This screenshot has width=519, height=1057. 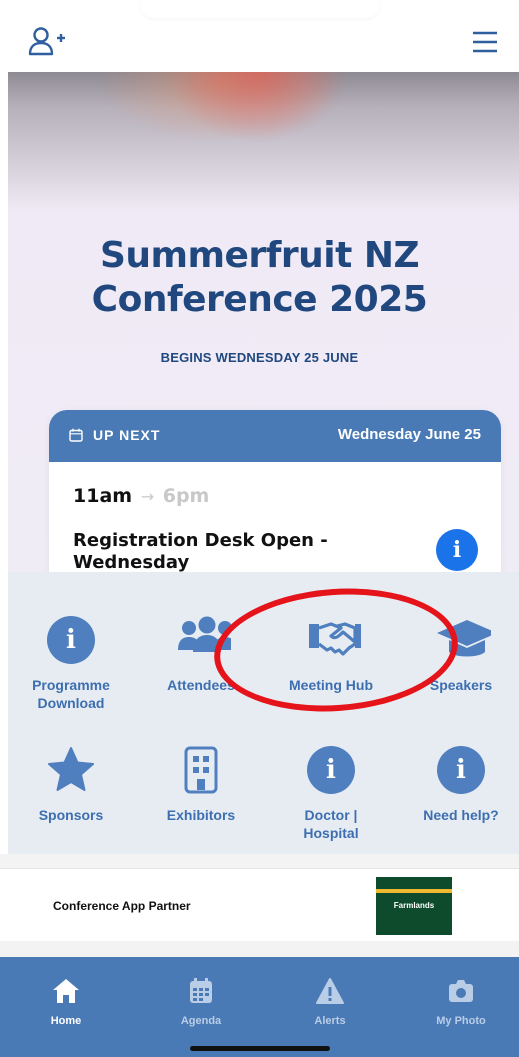 What do you see at coordinates (331, 824) in the screenshot?
I see `tile-label: Doctor | Hospital` at bounding box center [331, 824].